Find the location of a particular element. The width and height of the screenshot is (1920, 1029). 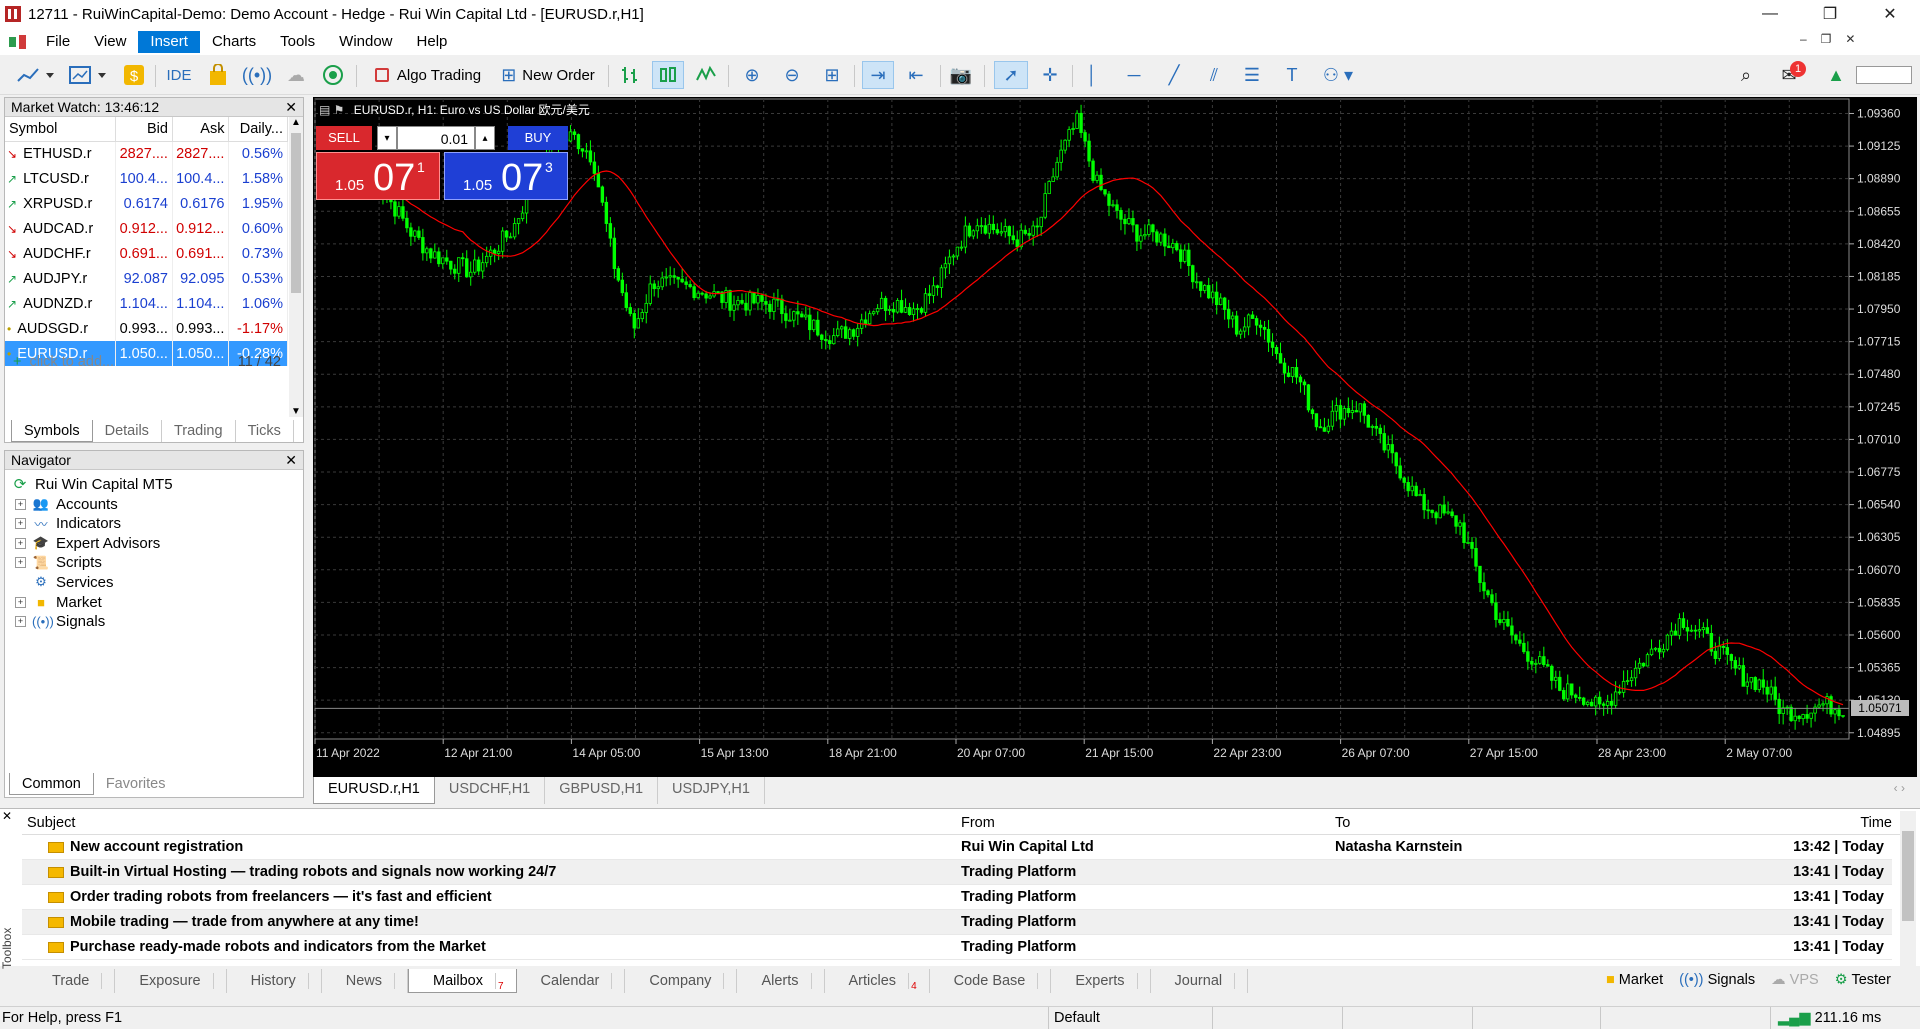

chart-type-icon is located at coordinates (36, 75).